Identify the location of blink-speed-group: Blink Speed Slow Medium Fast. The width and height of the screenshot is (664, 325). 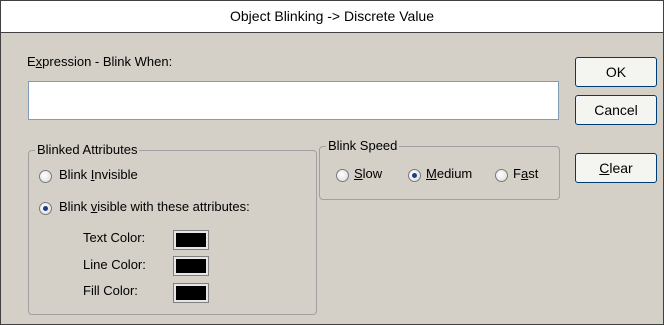
(439, 169).